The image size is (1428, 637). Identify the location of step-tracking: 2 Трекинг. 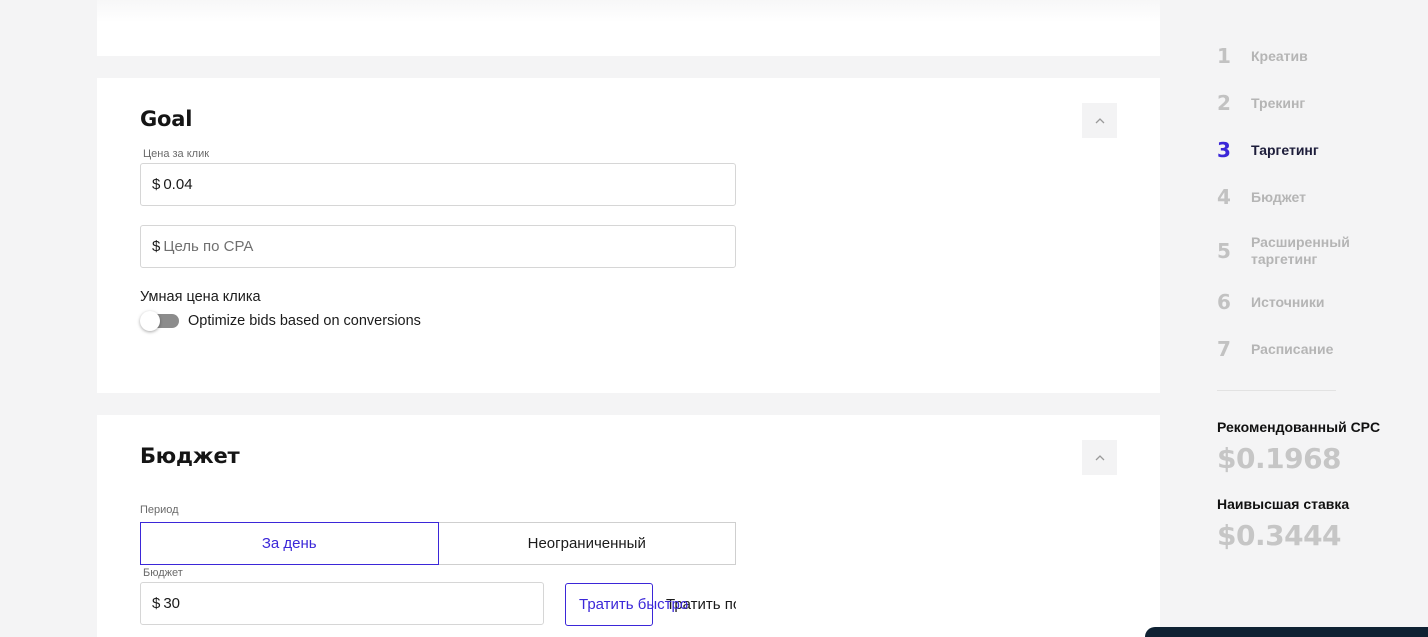
(1261, 103).